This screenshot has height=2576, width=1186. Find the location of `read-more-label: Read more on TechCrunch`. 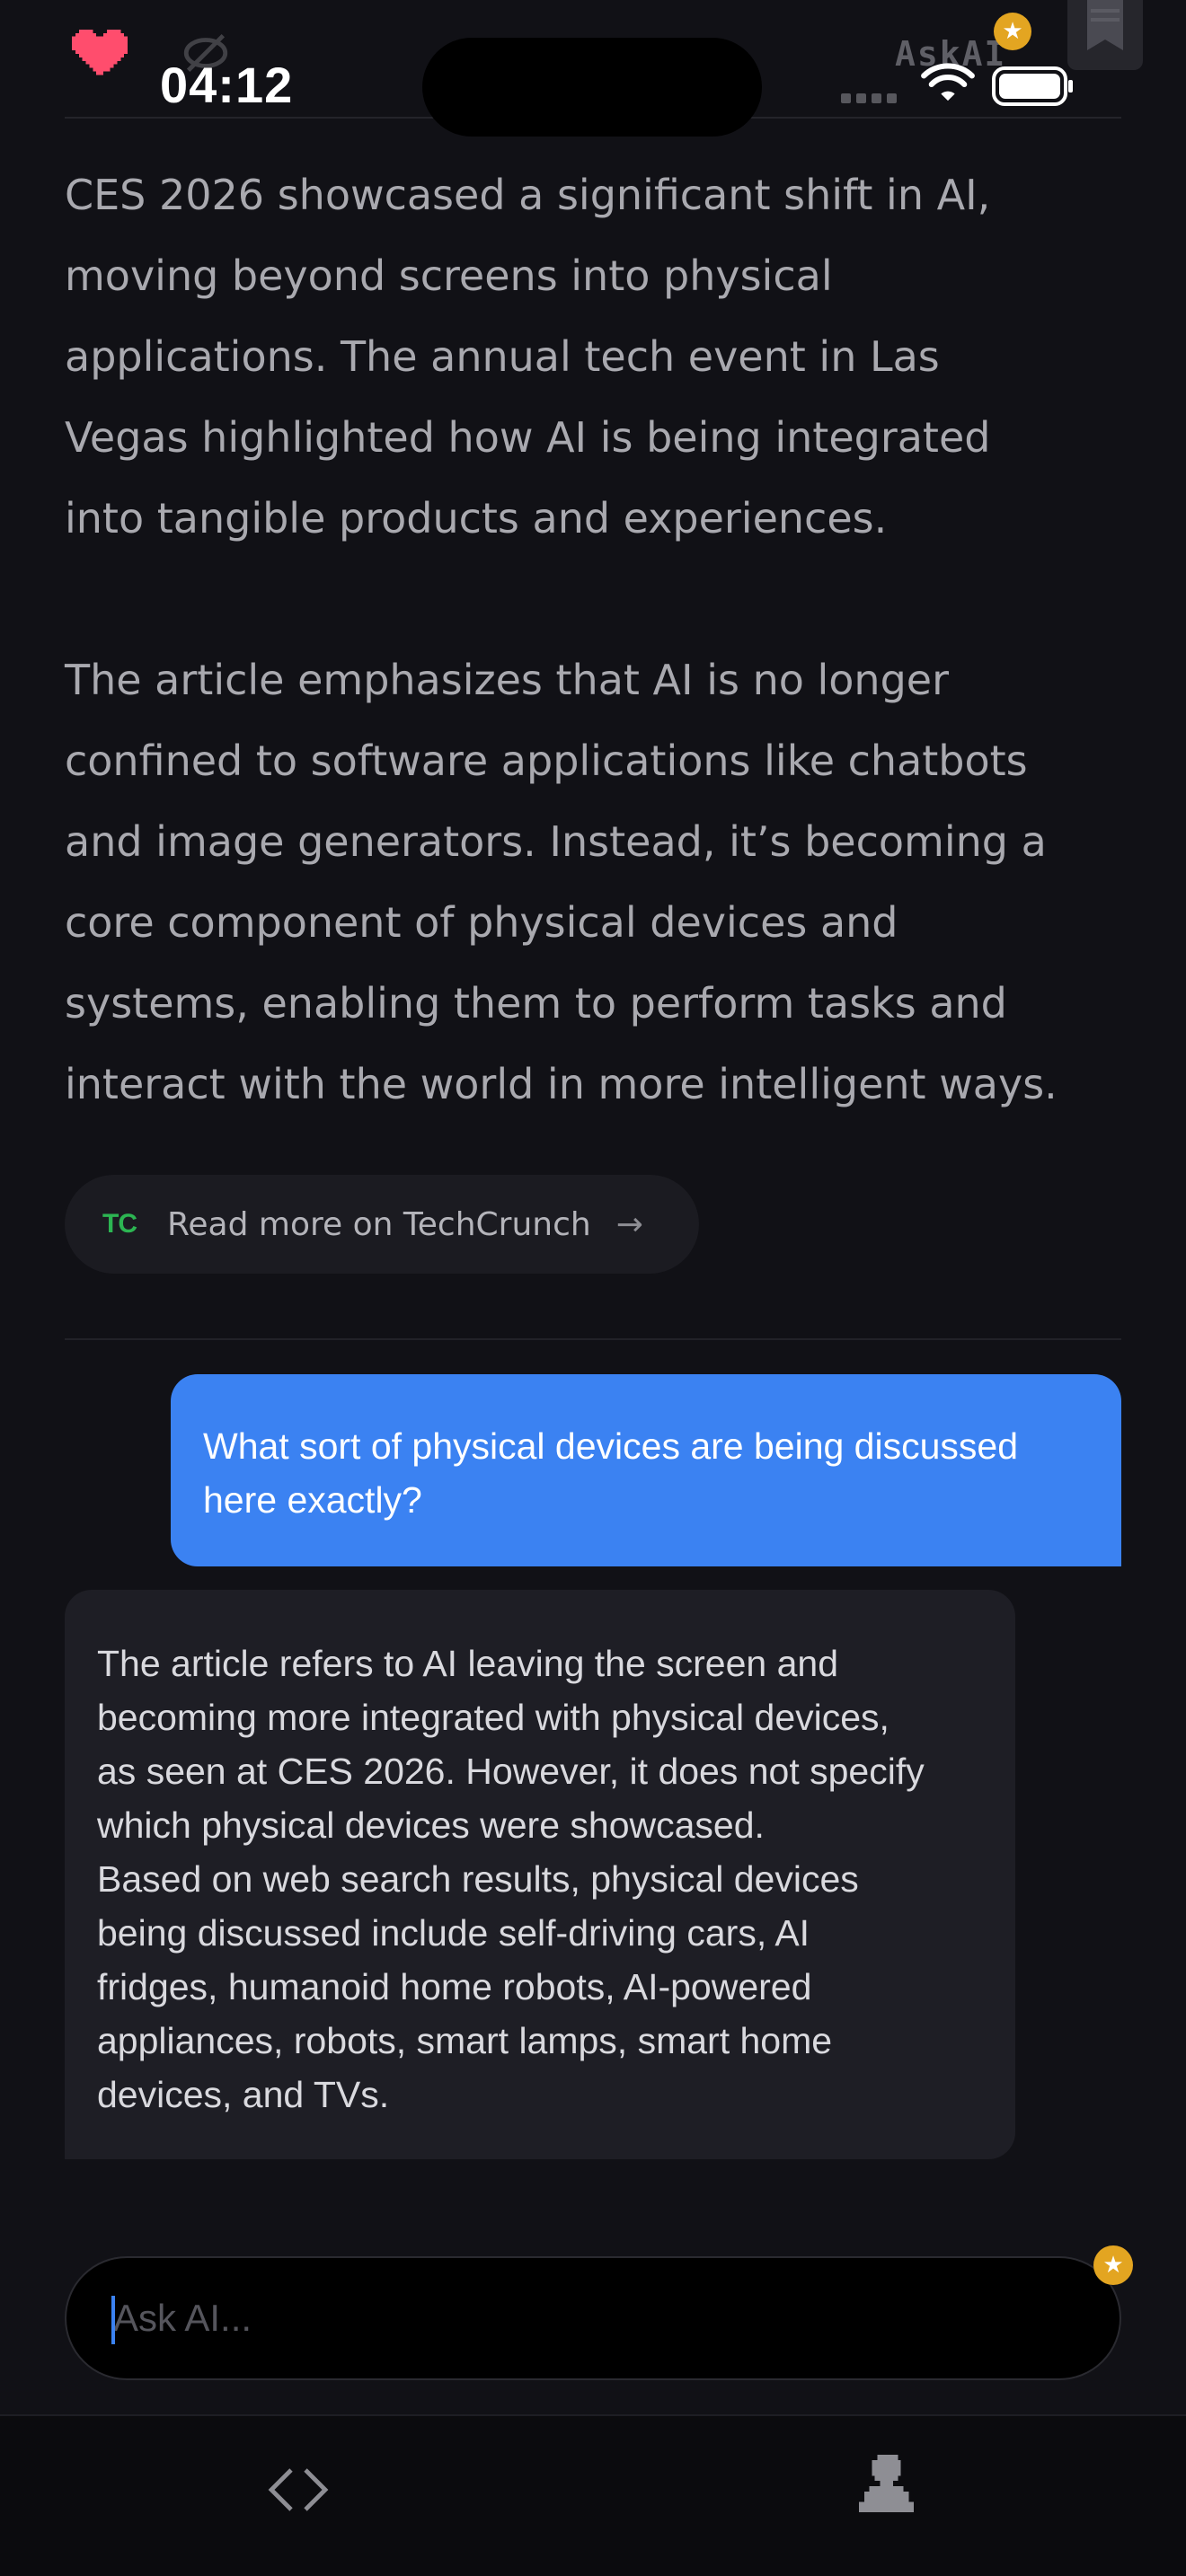

read-more-label: Read more on TechCrunch is located at coordinates (379, 1224).